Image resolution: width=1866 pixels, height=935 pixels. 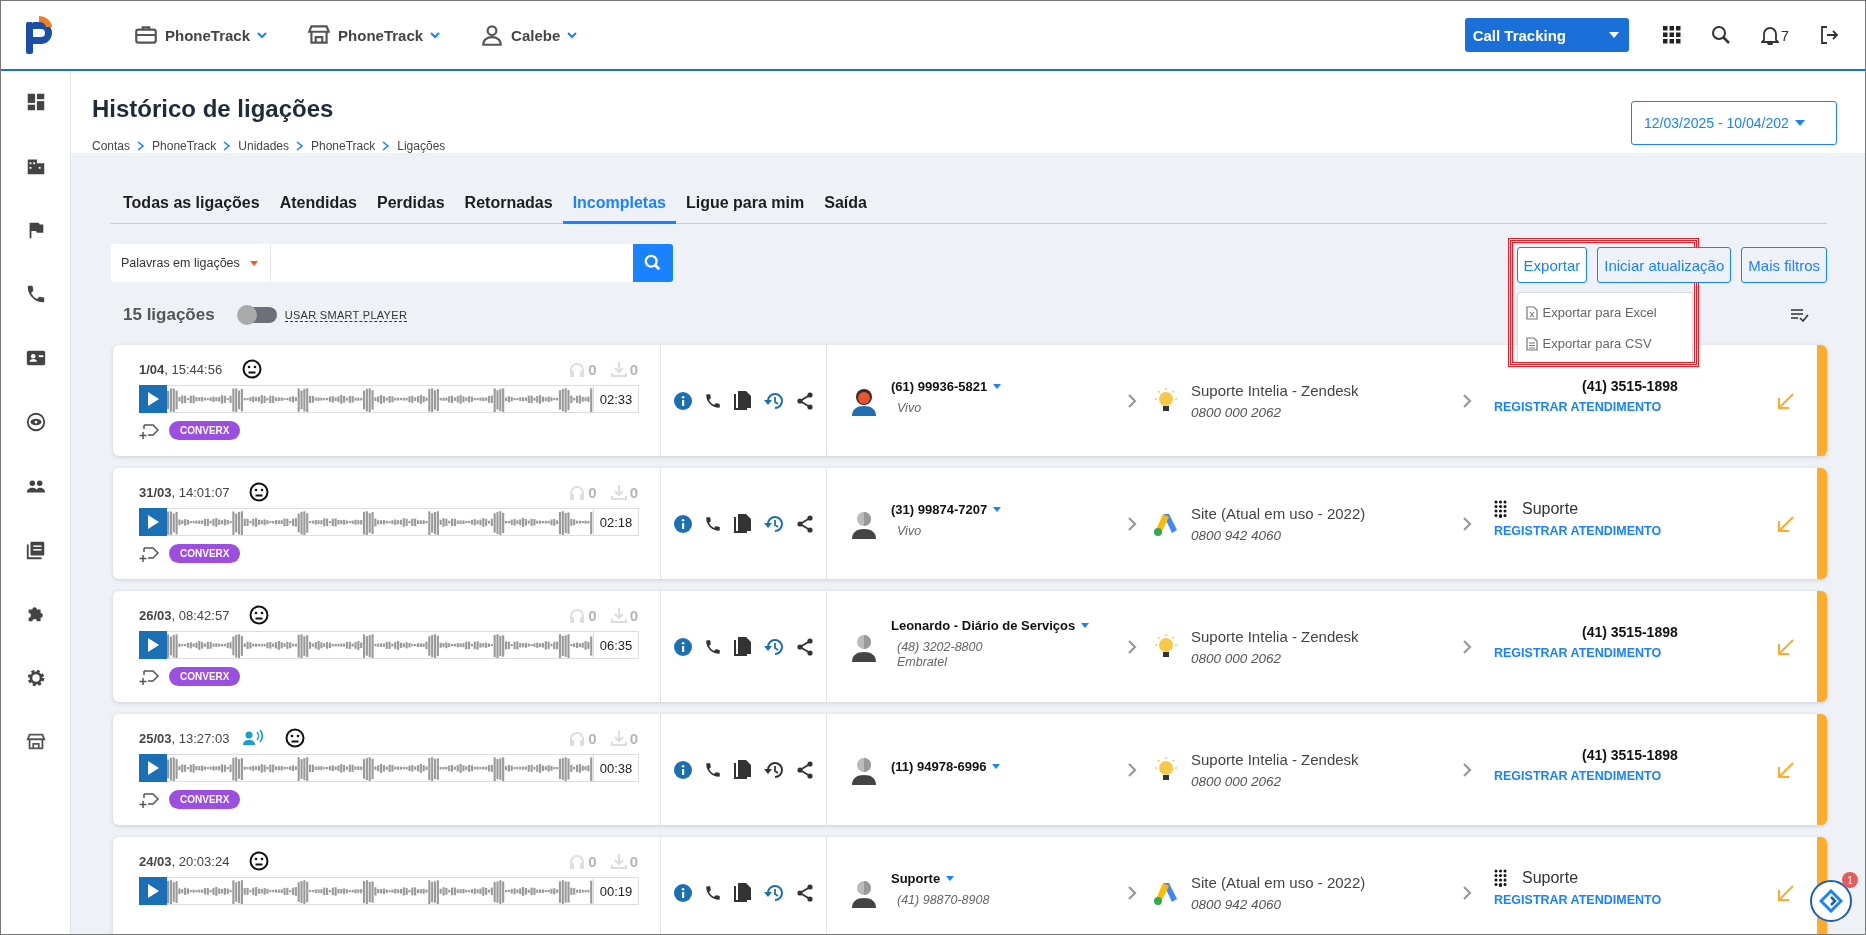 I want to click on call-duration: 02:18, so click(x=615, y=522).